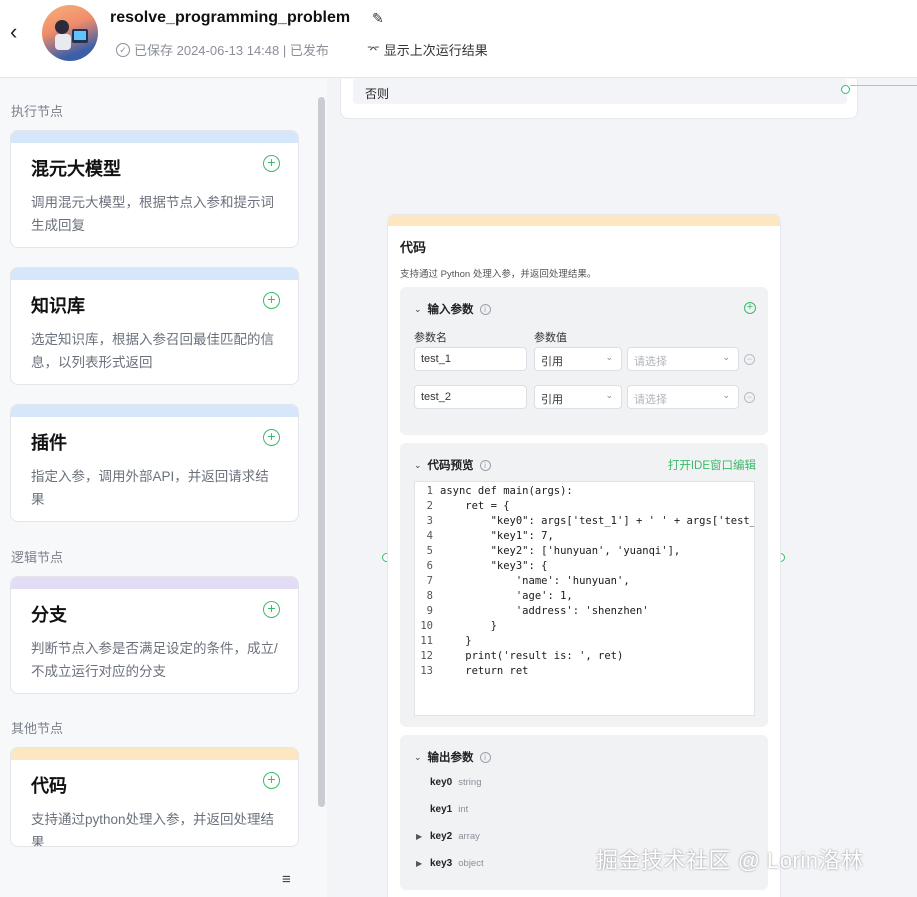  What do you see at coordinates (535, 581) in the screenshot?
I see `code-text: 'name': 'hunyuan',` at bounding box center [535, 581].